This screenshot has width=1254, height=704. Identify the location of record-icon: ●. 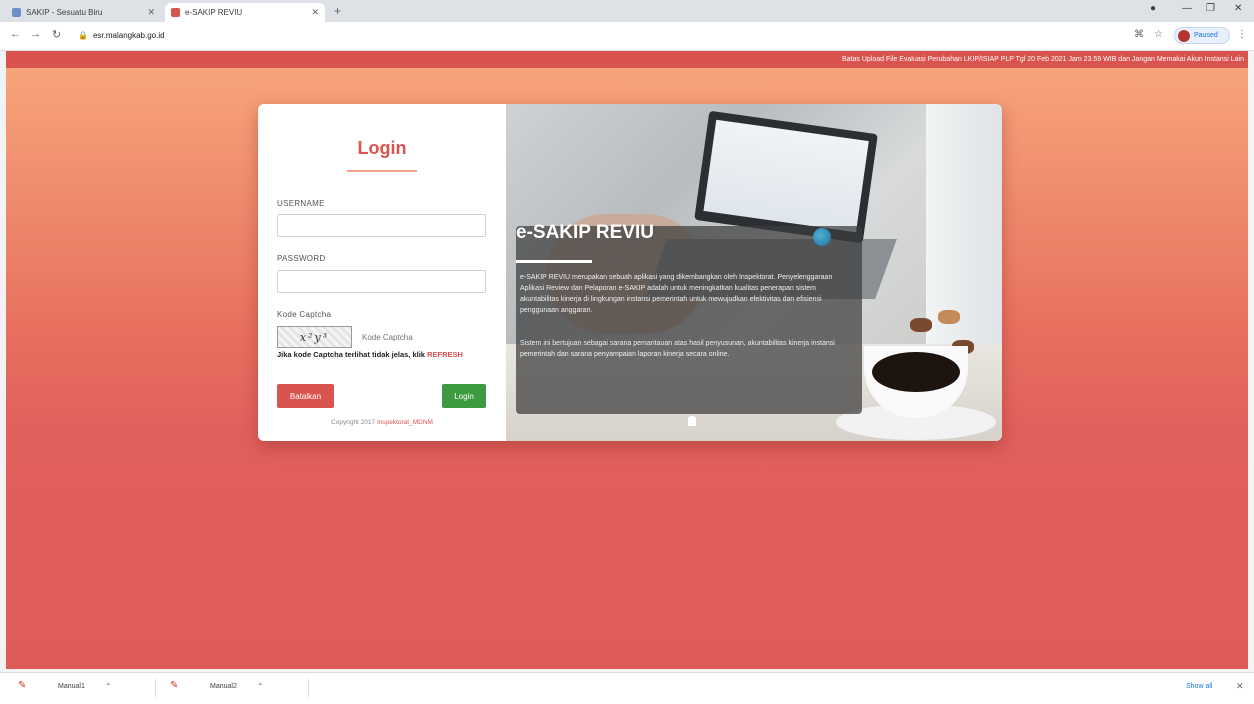
(1153, 8).